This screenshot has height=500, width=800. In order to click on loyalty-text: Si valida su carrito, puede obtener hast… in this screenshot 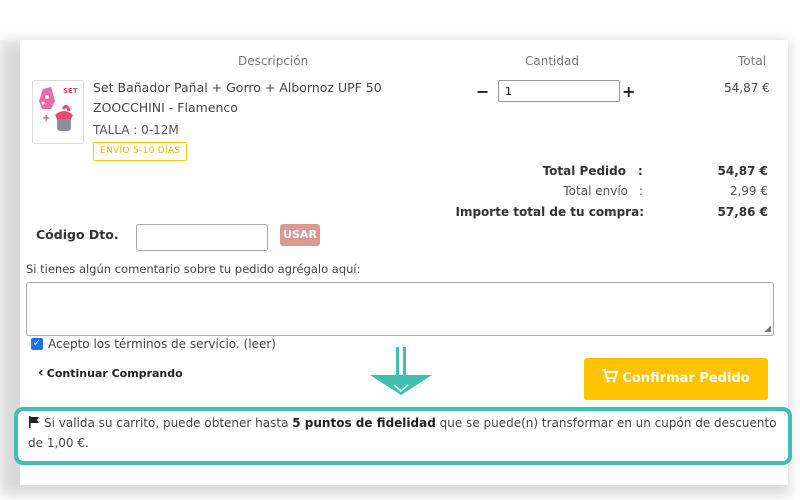, I will do `click(403, 433)`.